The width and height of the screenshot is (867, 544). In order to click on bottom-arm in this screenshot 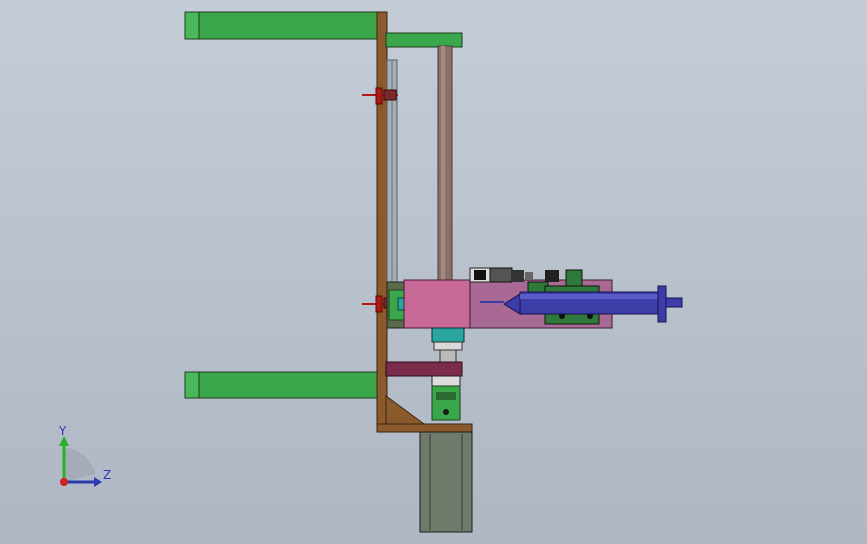, I will do `click(284, 385)`.